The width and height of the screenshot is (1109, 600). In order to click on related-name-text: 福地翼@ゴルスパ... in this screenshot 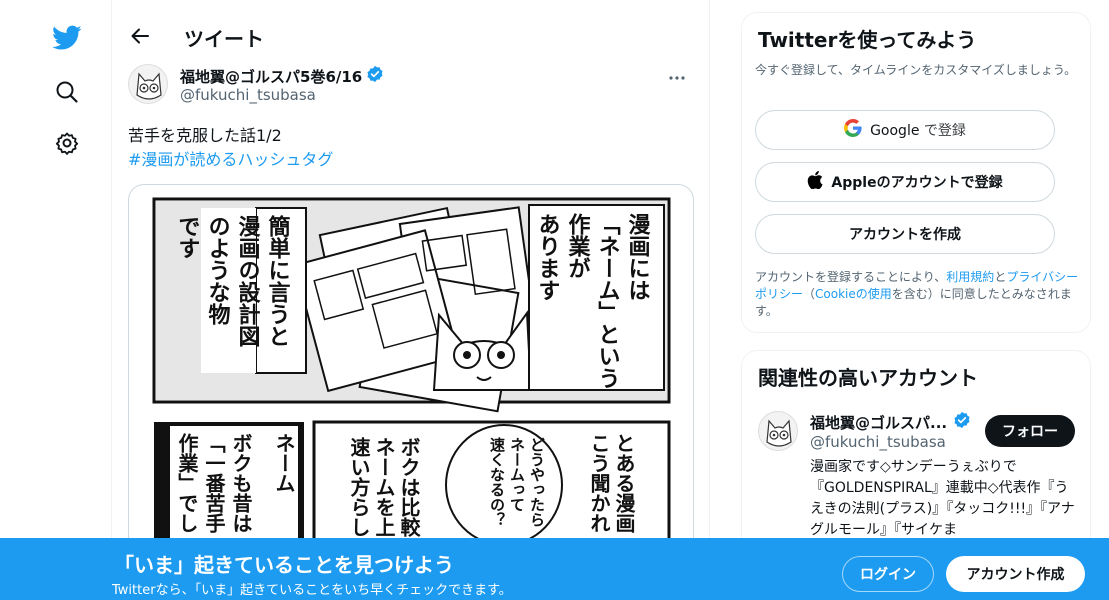, I will do `click(878, 422)`.